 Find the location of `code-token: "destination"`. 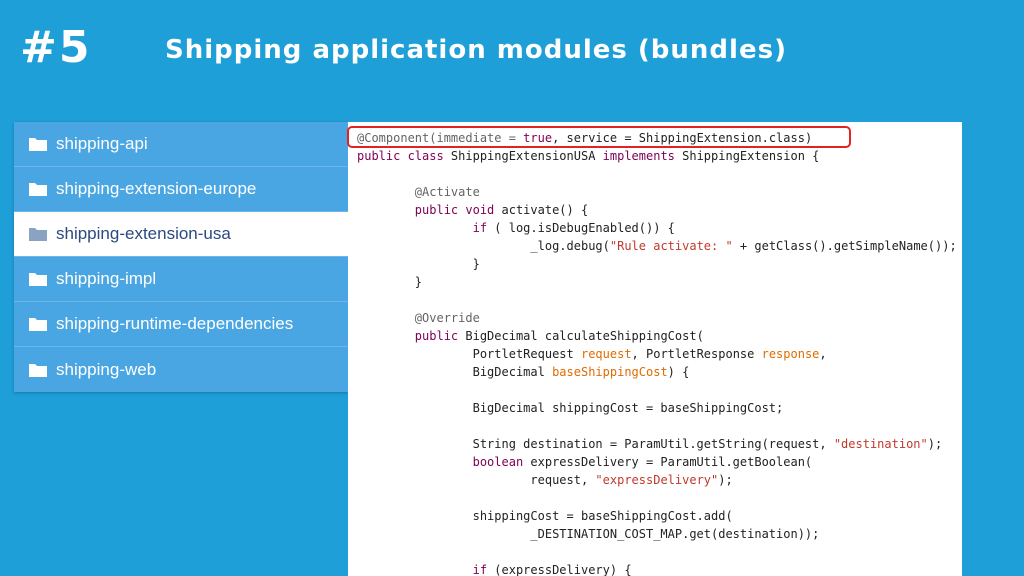

code-token: "destination" is located at coordinates (880, 444).